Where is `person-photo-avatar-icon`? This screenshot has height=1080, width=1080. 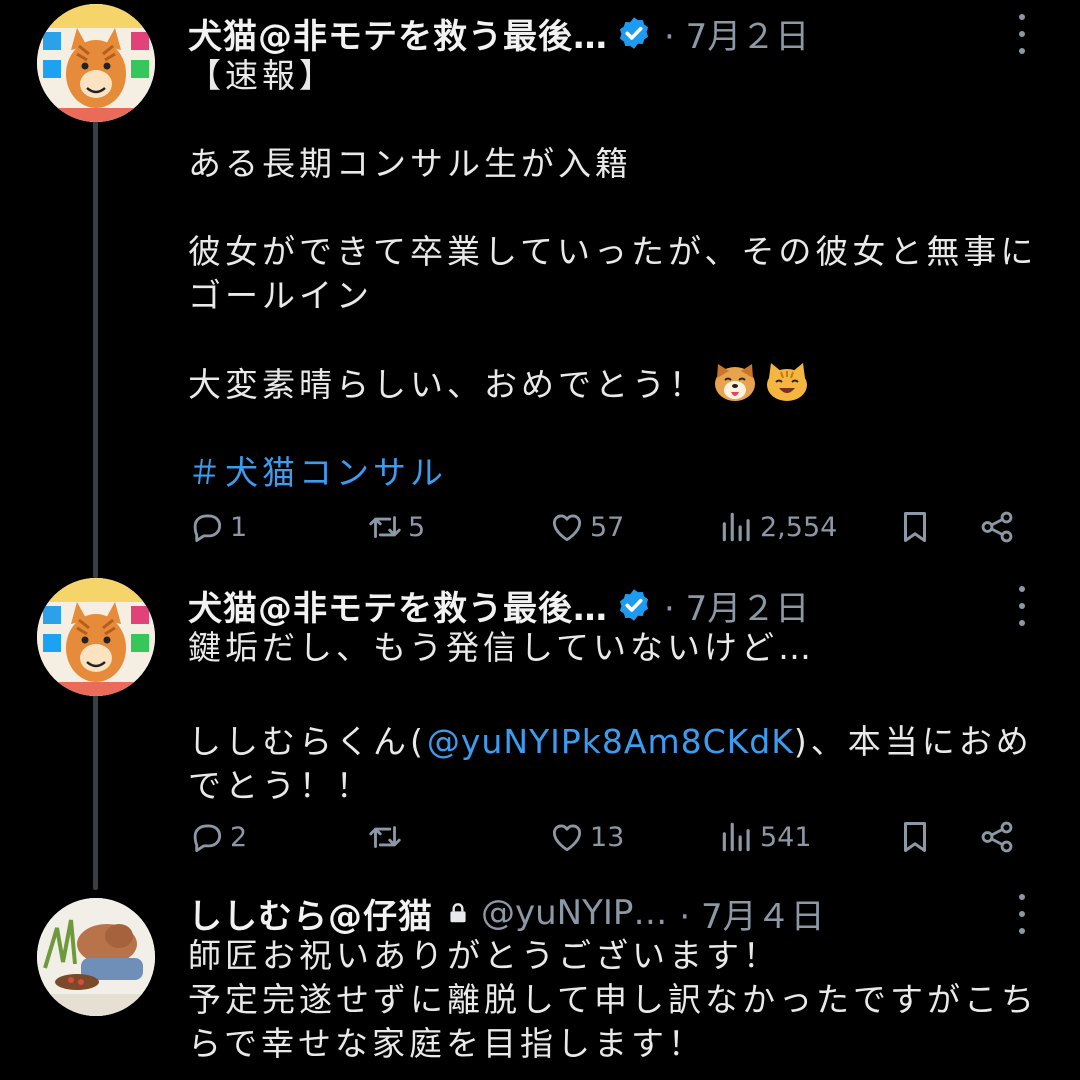 person-photo-avatar-icon is located at coordinates (96, 957).